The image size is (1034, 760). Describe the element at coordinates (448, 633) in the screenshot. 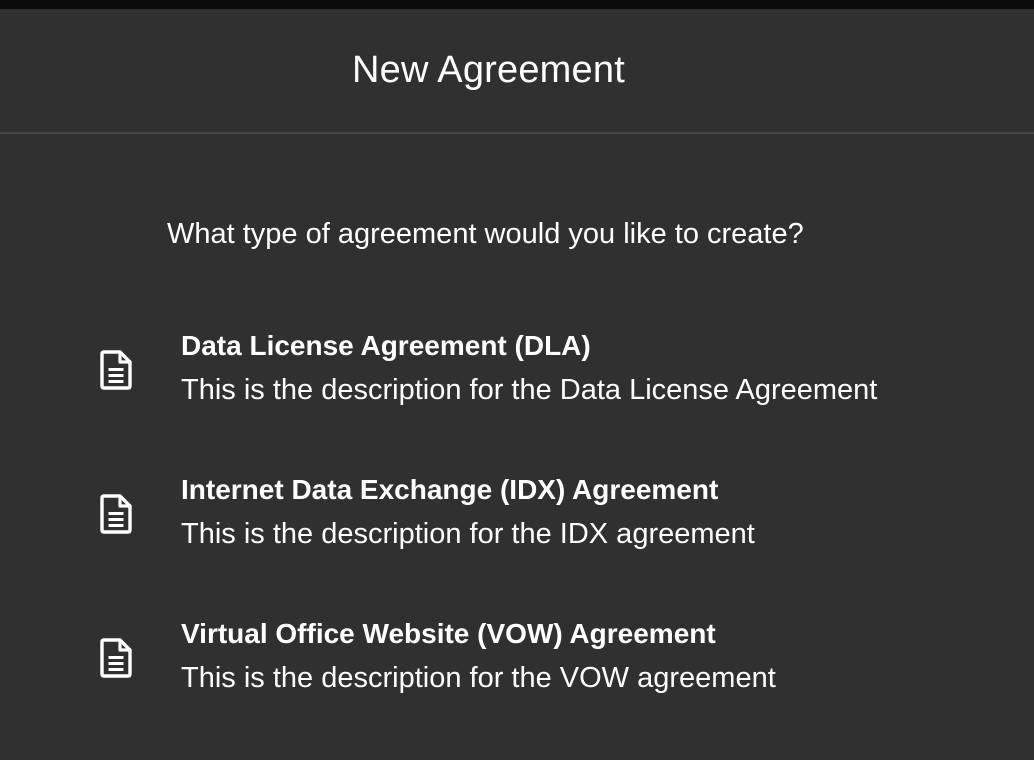

I see `option-title: Virtual Office Website (VOW) Agreement` at that location.